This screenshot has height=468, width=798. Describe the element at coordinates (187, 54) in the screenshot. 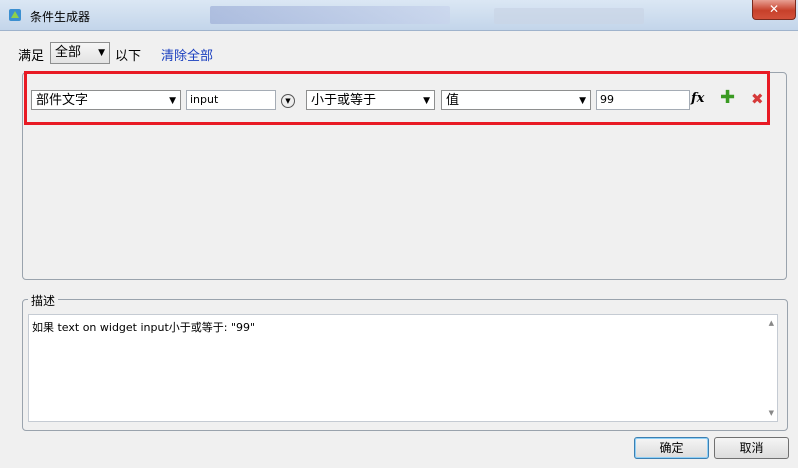

I see `clear-all-link: 清除全部` at that location.